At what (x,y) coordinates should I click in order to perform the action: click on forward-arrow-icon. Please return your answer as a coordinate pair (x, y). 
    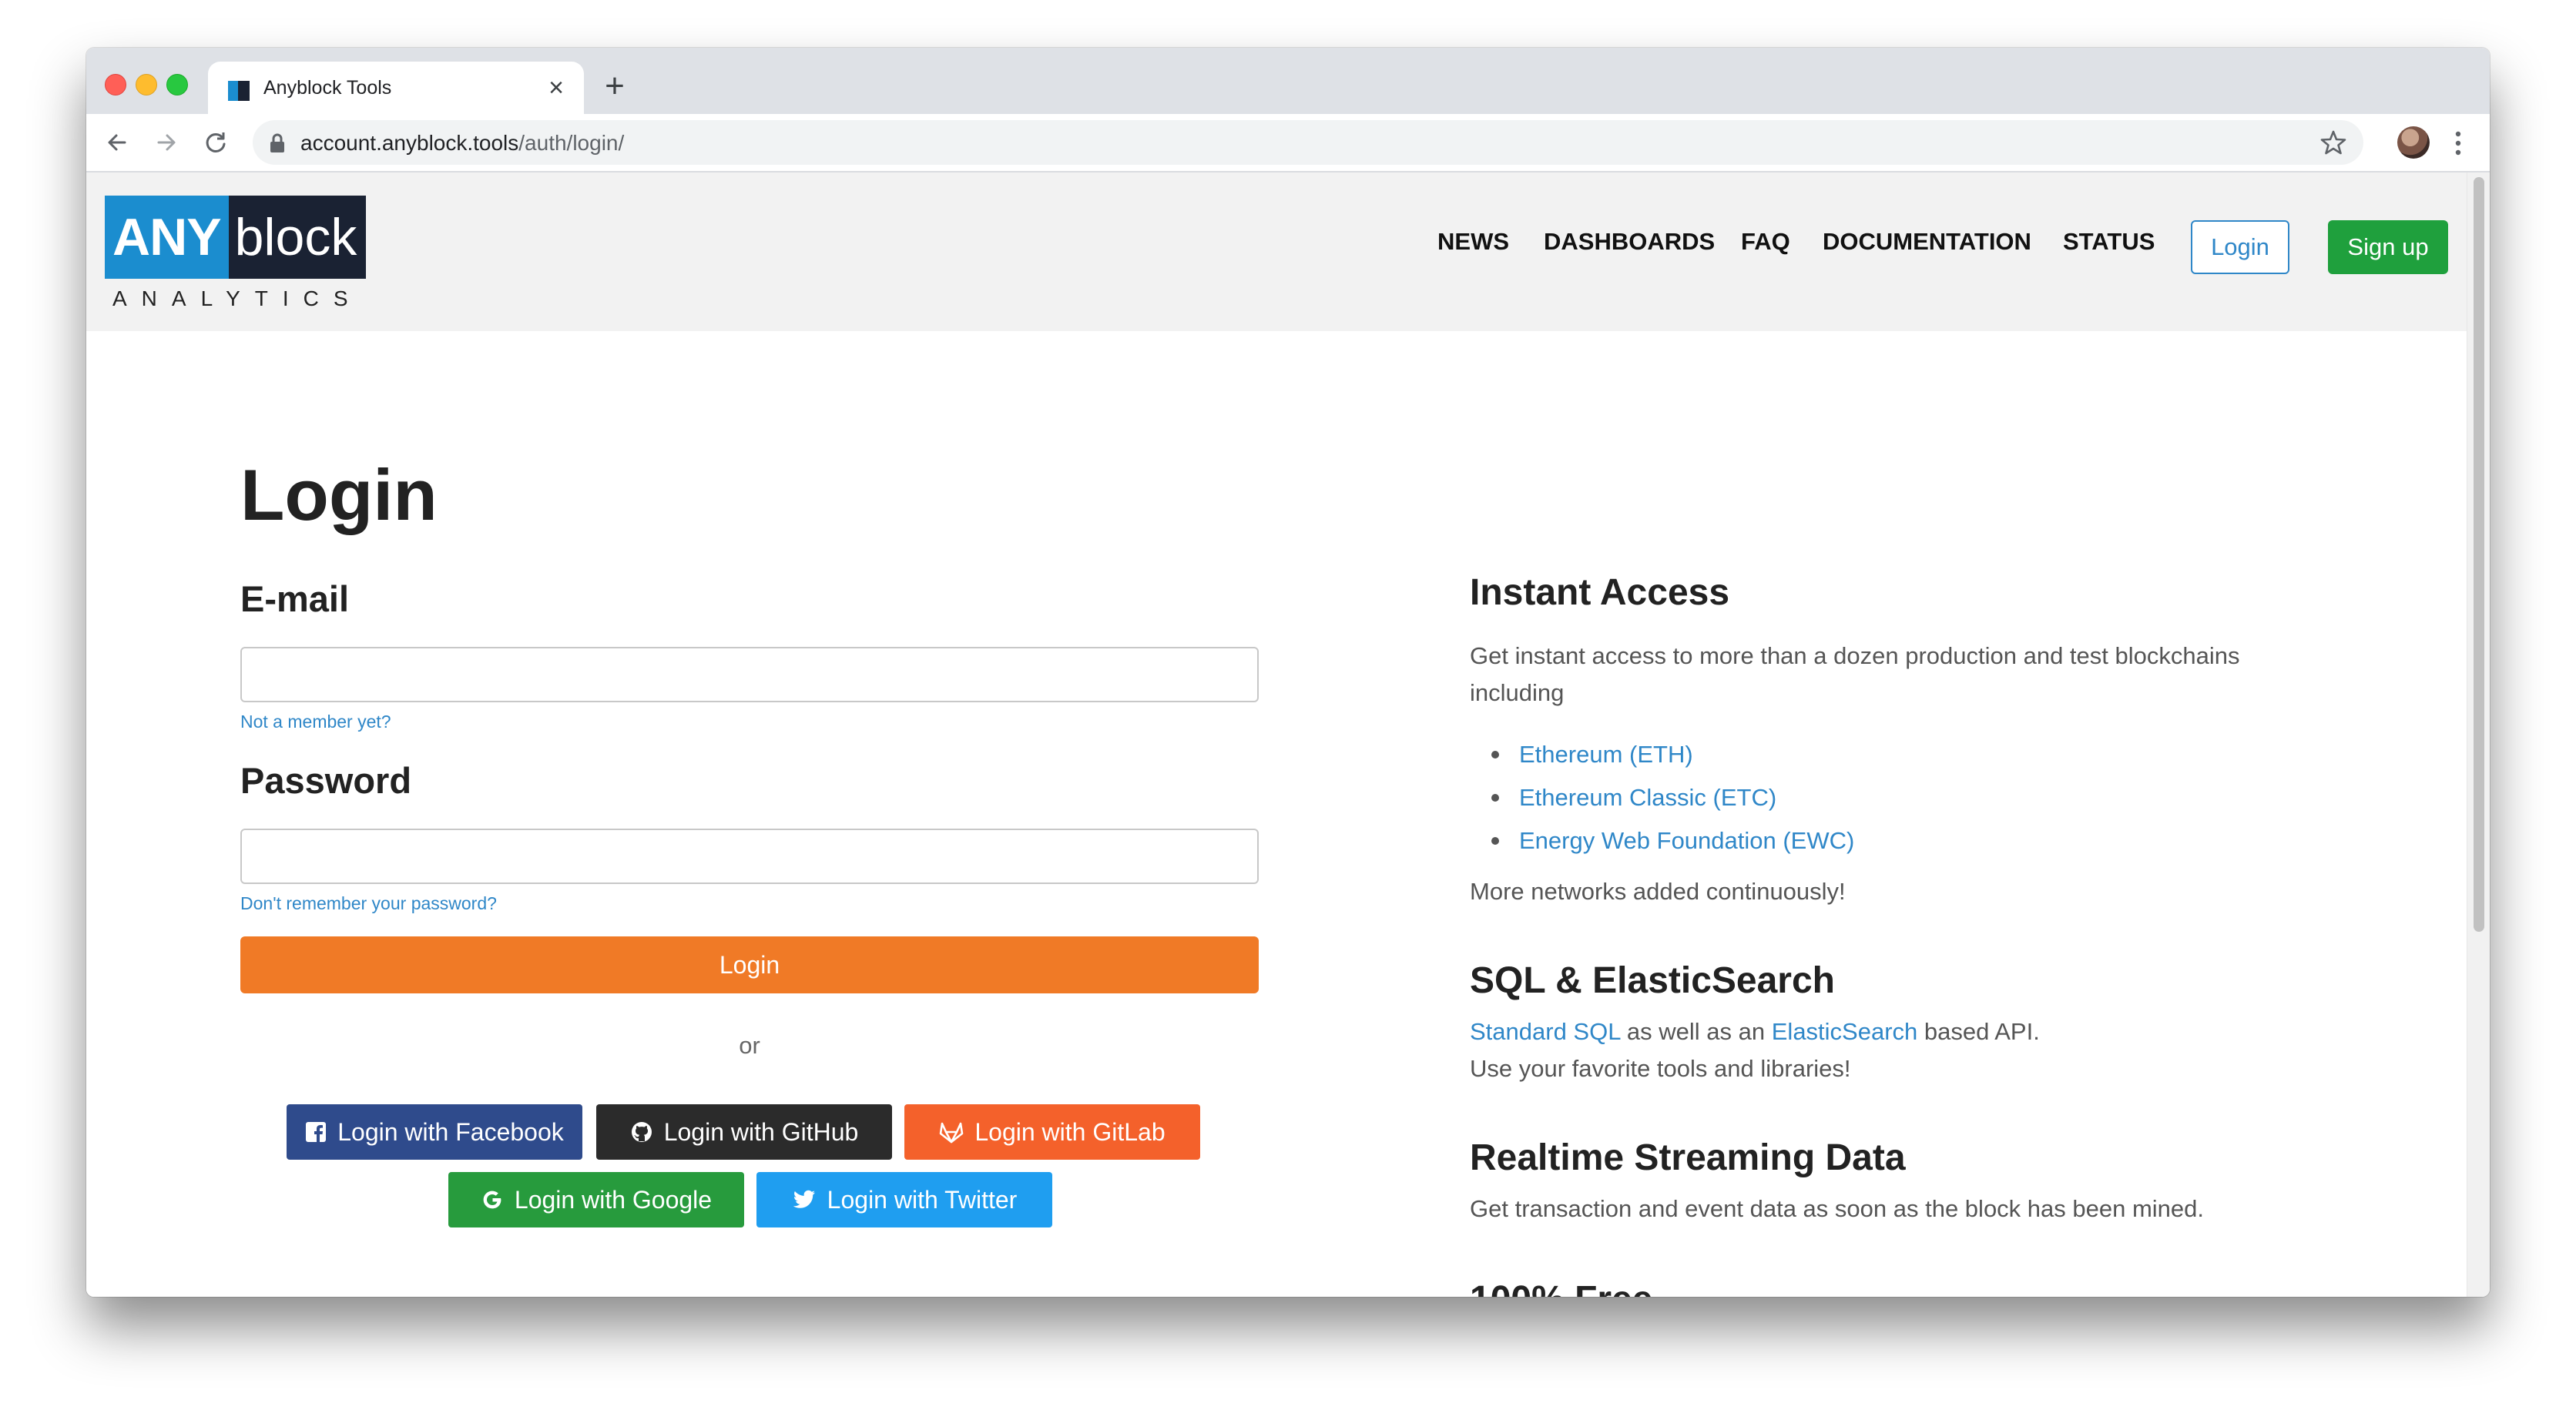
    Looking at the image, I should click on (166, 142).